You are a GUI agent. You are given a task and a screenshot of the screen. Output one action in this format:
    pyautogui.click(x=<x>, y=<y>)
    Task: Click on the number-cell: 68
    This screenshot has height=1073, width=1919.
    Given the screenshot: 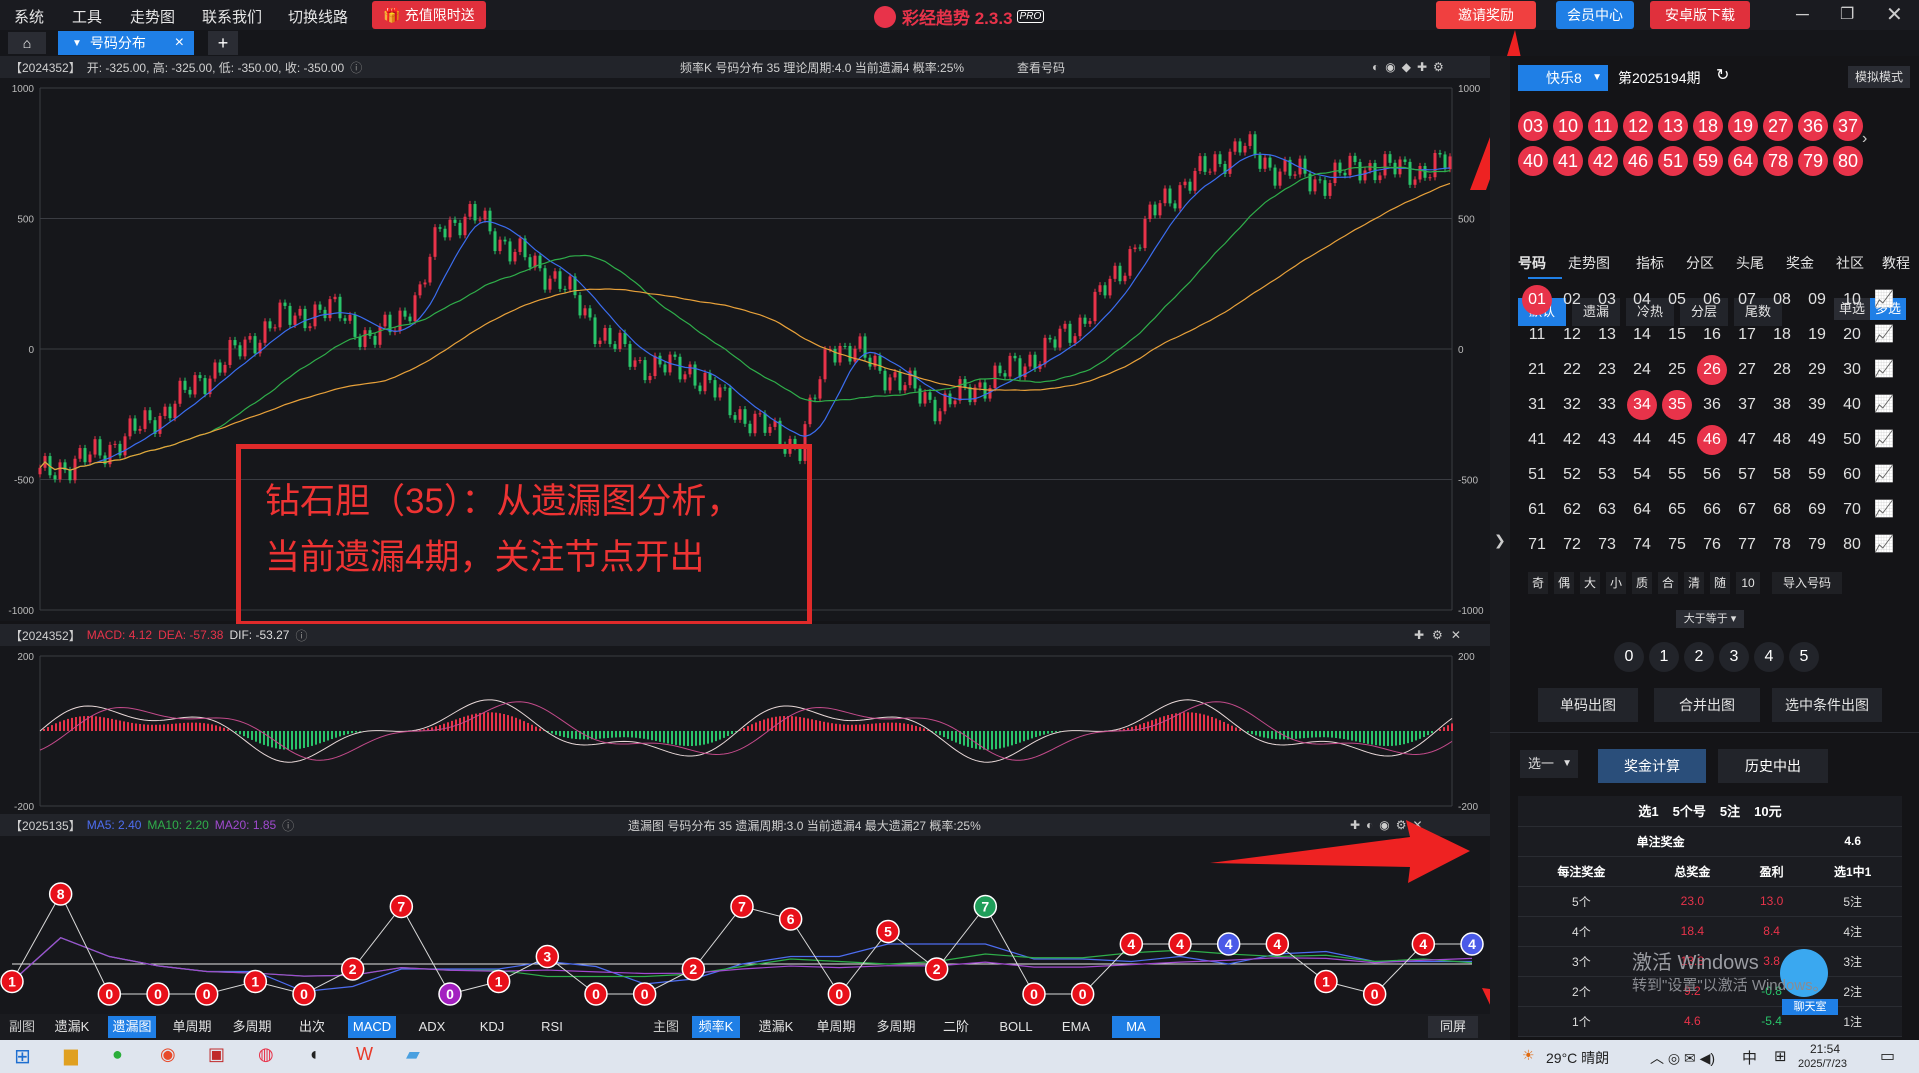 What is the action you would take?
    pyautogui.click(x=1782, y=510)
    